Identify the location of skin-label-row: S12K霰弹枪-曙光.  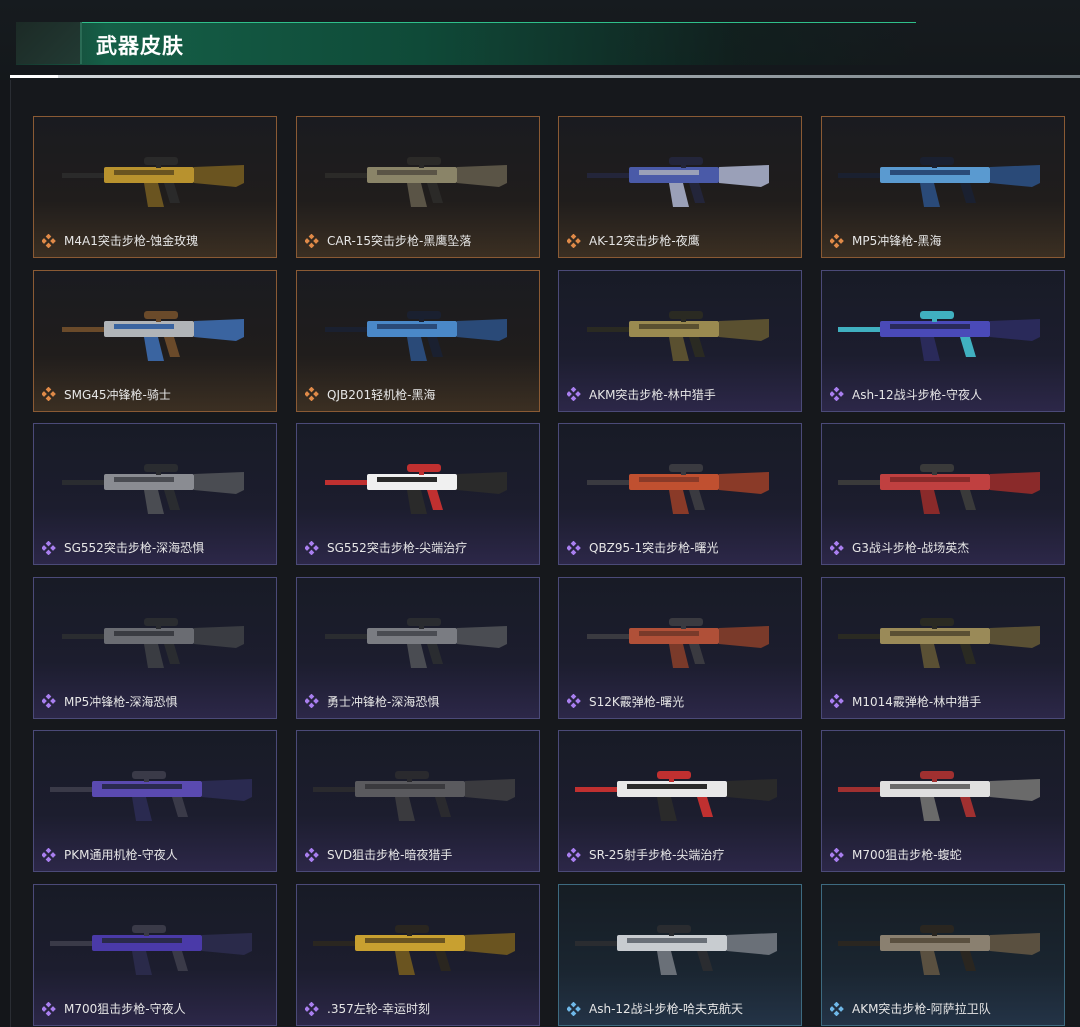
(625, 701).